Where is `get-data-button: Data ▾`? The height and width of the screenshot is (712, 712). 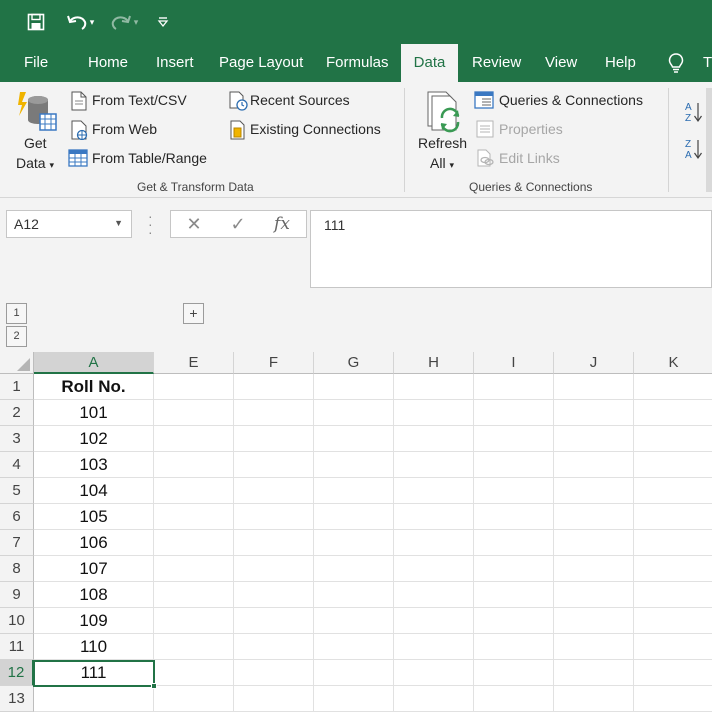 get-data-button: Data ▾ is located at coordinates (35, 163).